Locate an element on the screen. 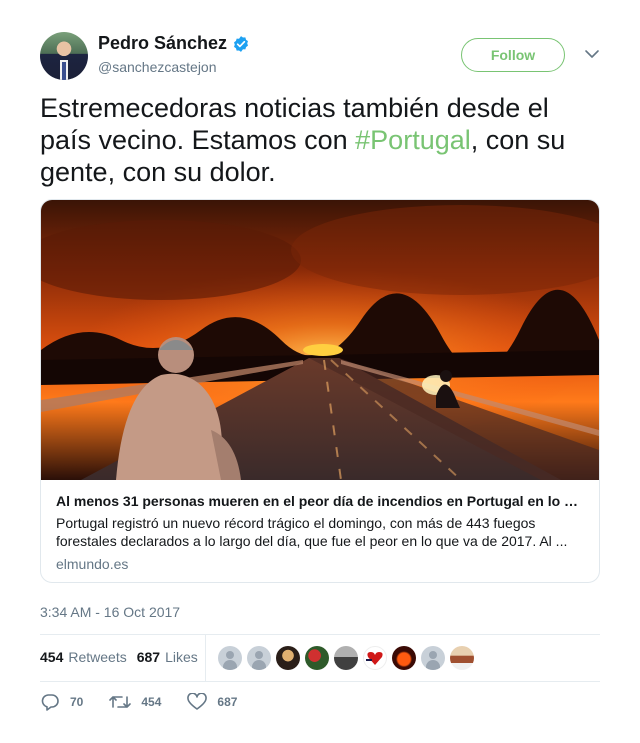 The width and height of the screenshot is (640, 743). reply-count: 70 is located at coordinates (77, 702).